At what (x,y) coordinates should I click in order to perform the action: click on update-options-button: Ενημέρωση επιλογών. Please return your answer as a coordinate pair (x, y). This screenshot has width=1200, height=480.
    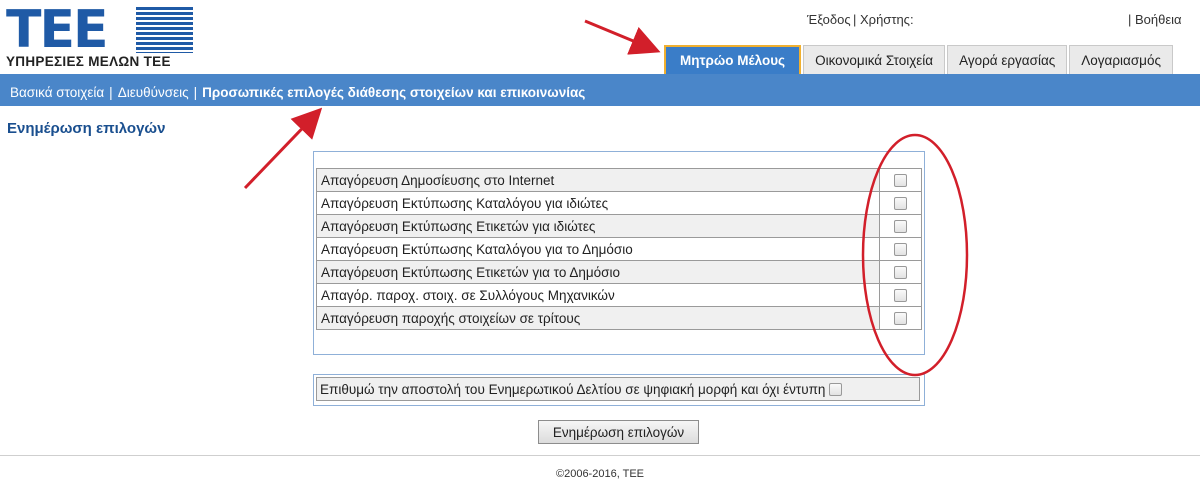
    Looking at the image, I should click on (618, 432).